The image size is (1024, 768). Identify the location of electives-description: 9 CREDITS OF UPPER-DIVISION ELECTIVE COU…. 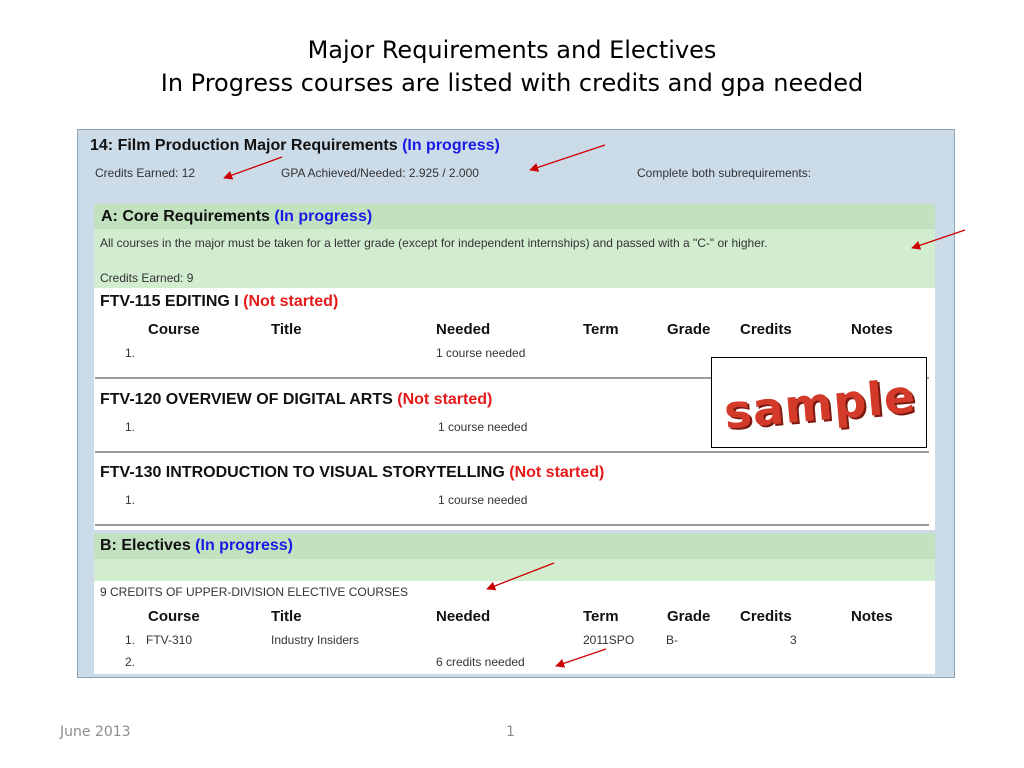
(254, 592).